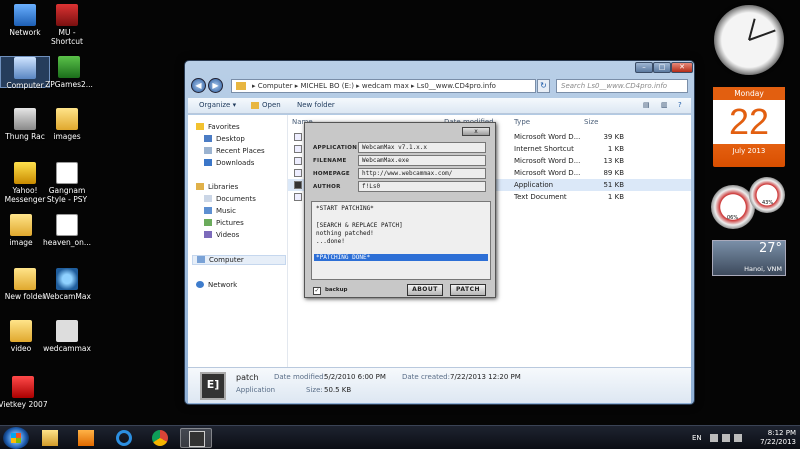  I want to click on language-indicator: EN, so click(697, 438).